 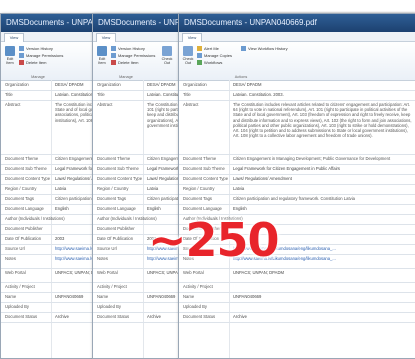 I want to click on property-value: DESA/ DPADM, so click(x=247, y=84).